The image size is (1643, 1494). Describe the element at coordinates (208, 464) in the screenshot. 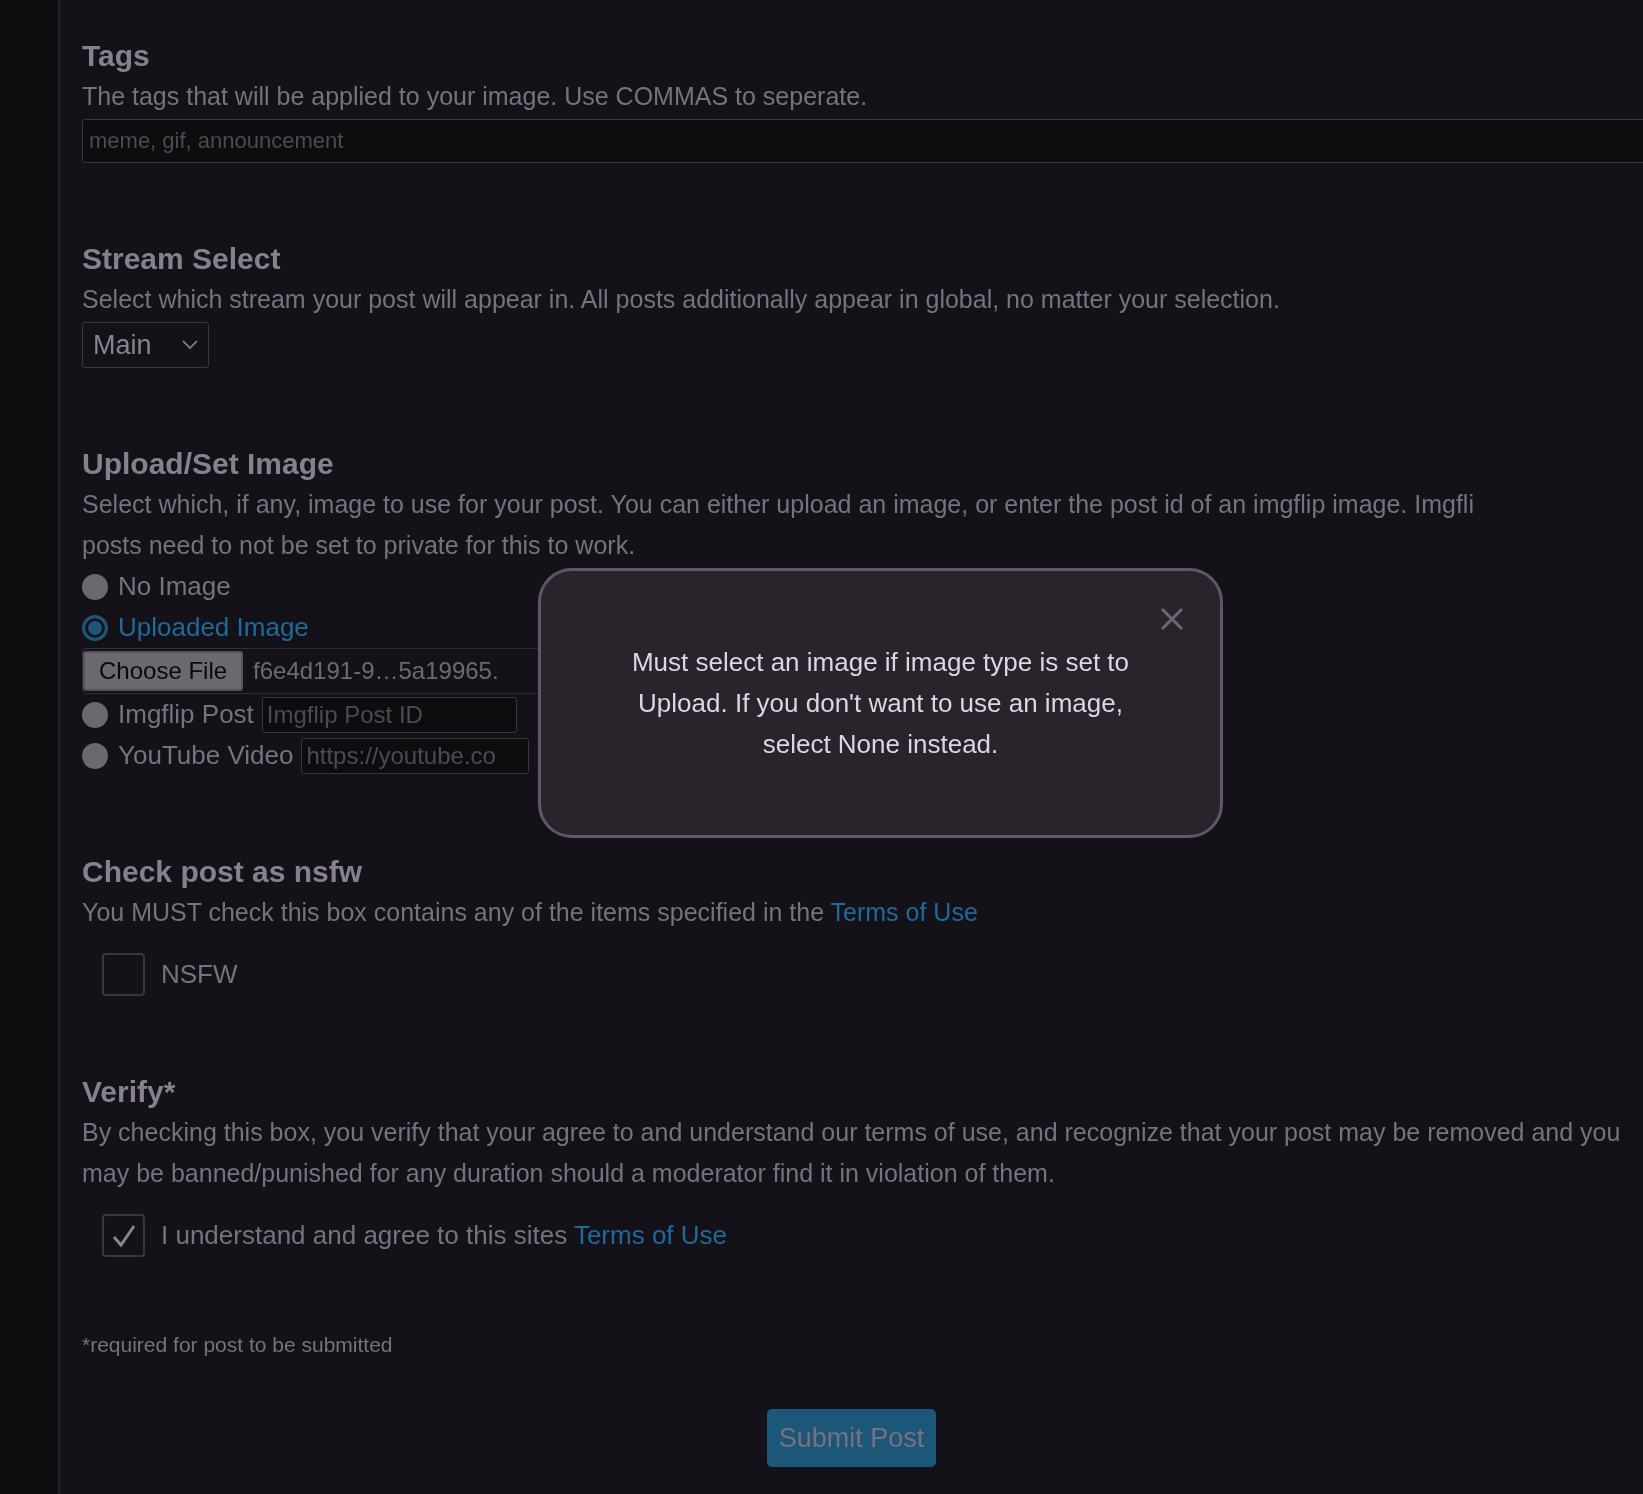

I see `section-heading: Upload/Set Image` at that location.